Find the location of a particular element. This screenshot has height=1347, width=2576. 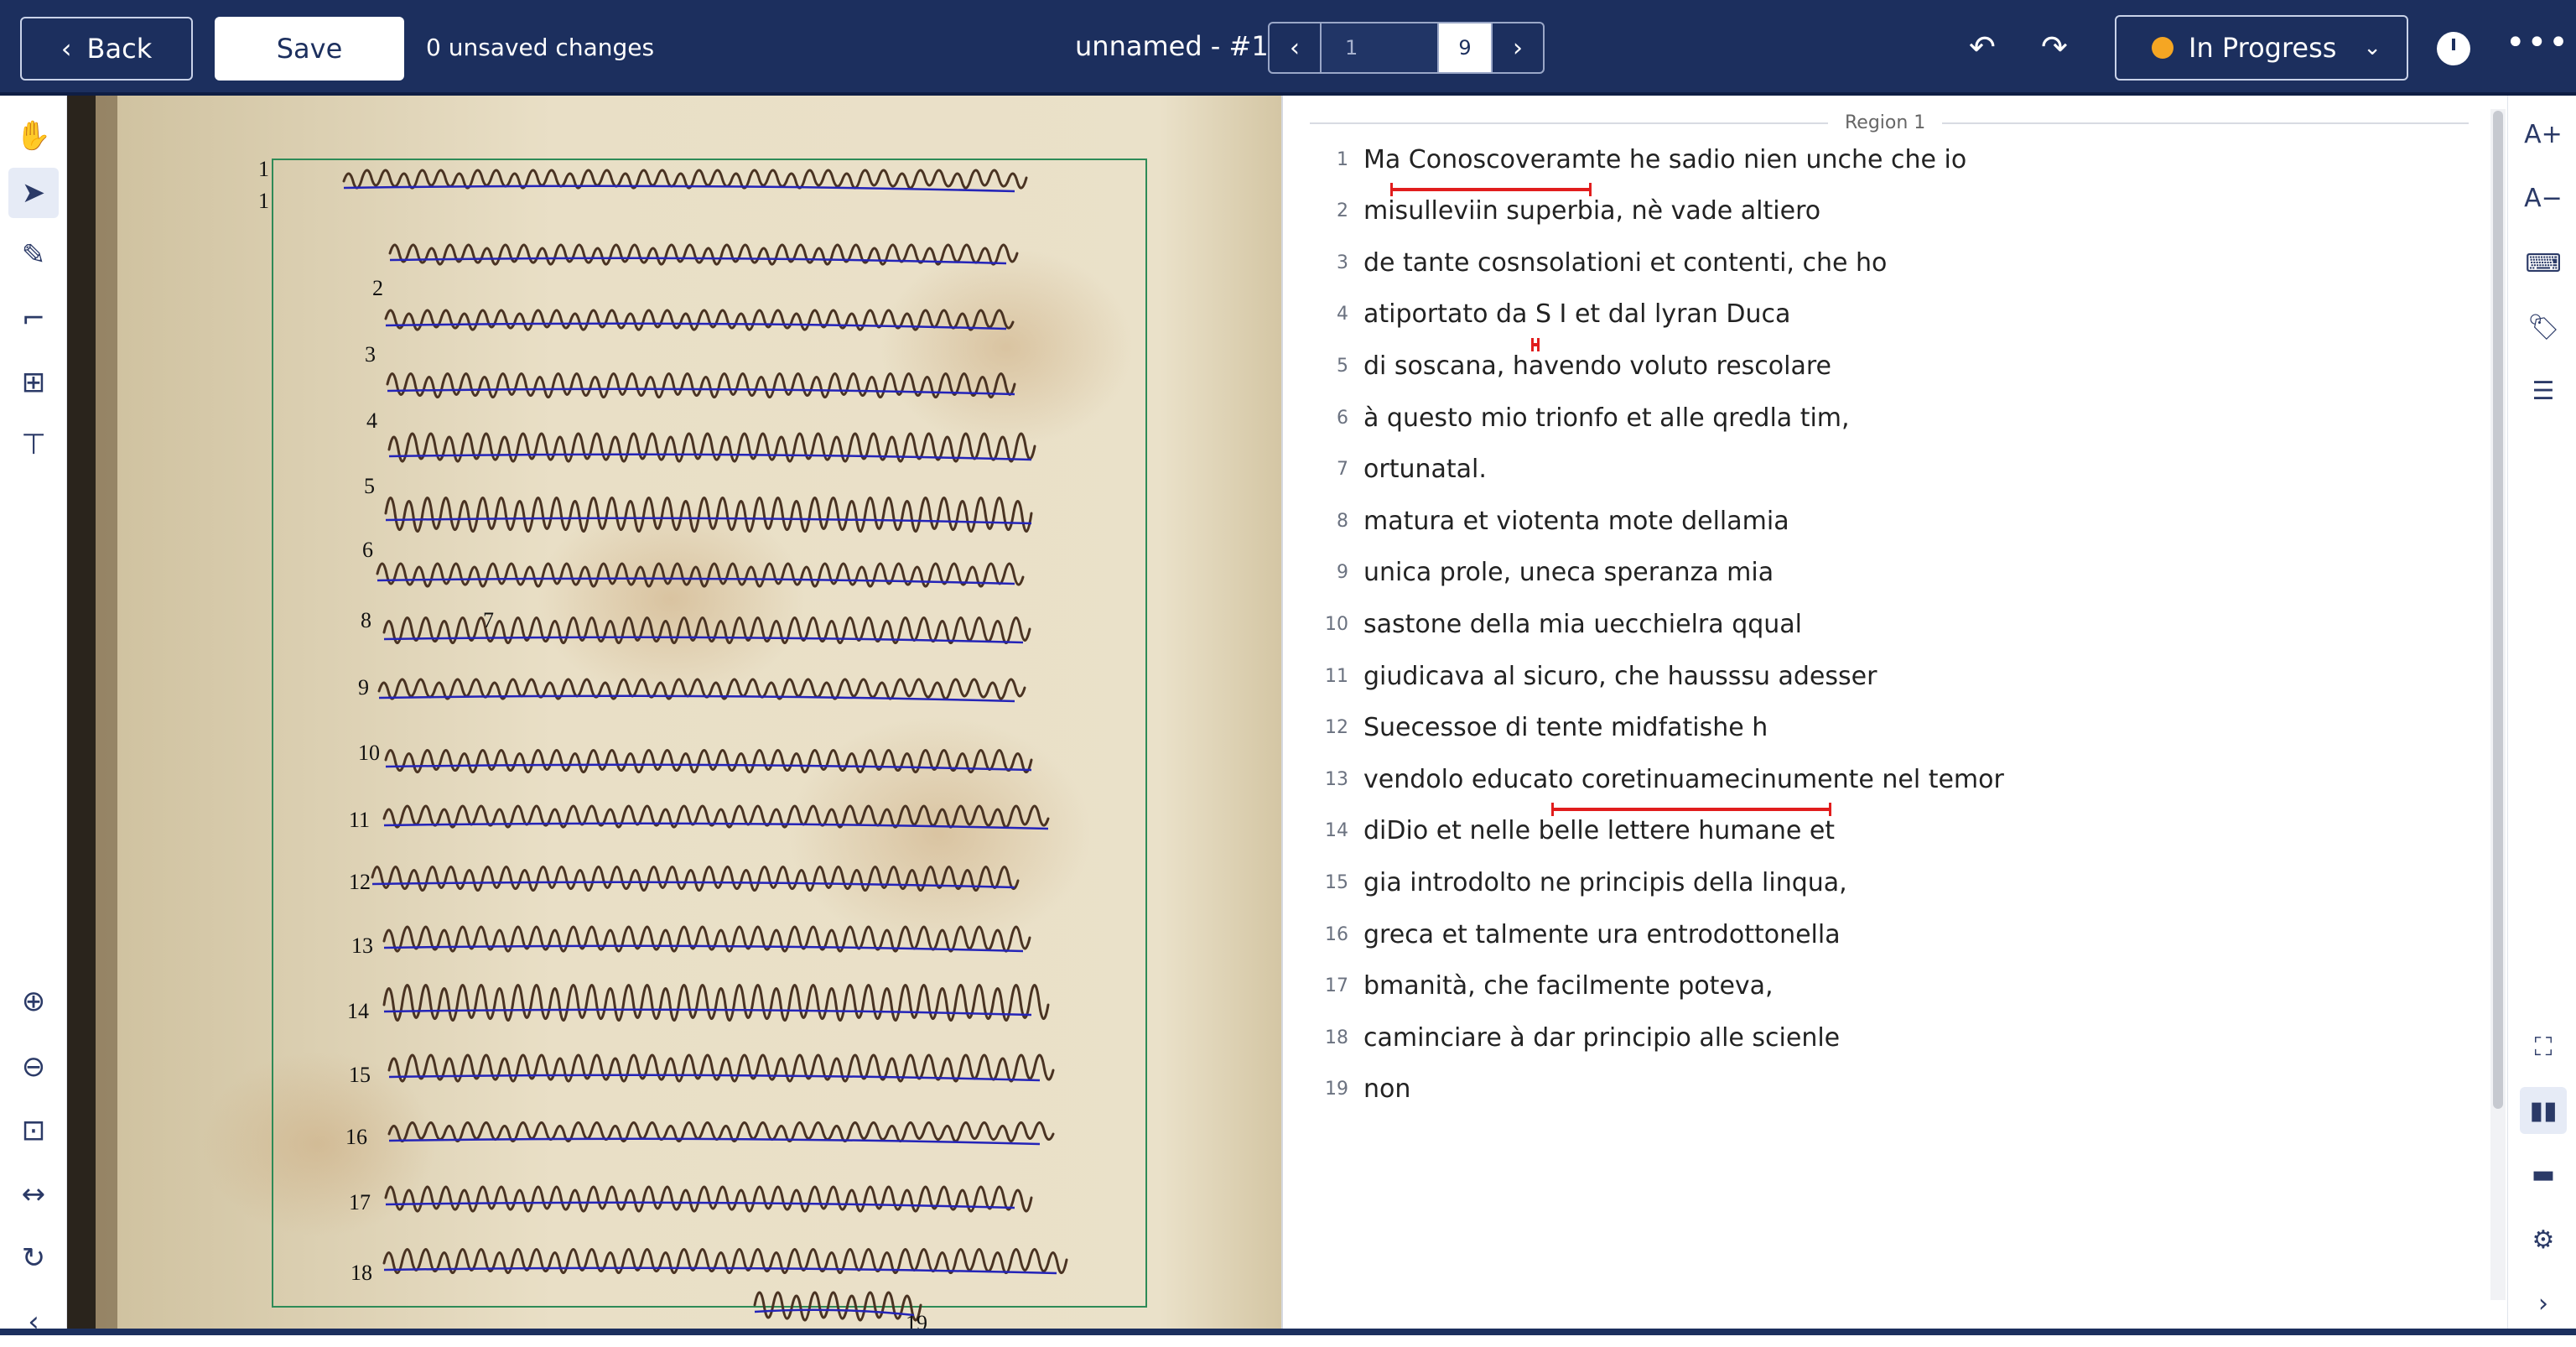

rotate-icon: ↻ is located at coordinates (33, 1258).